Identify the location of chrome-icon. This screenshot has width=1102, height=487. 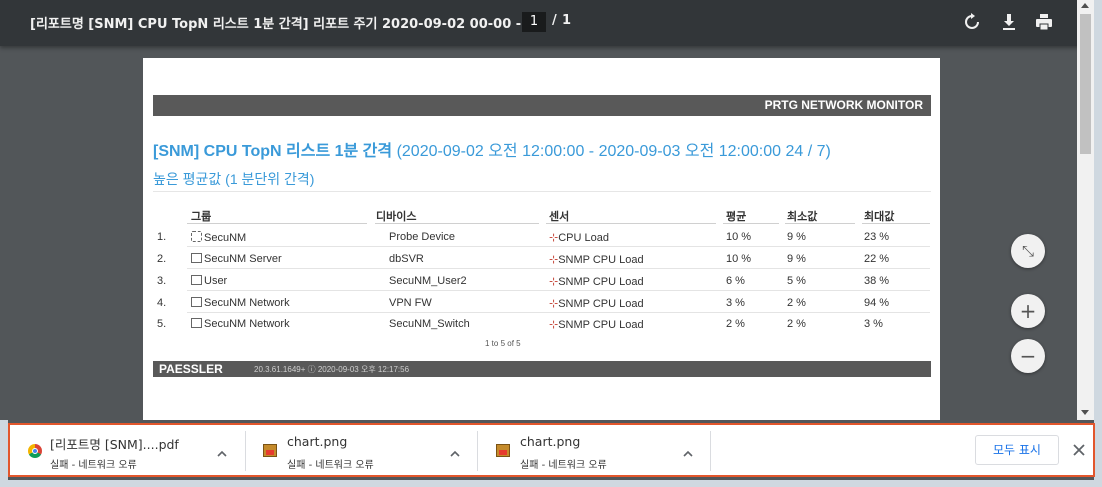
(35, 451).